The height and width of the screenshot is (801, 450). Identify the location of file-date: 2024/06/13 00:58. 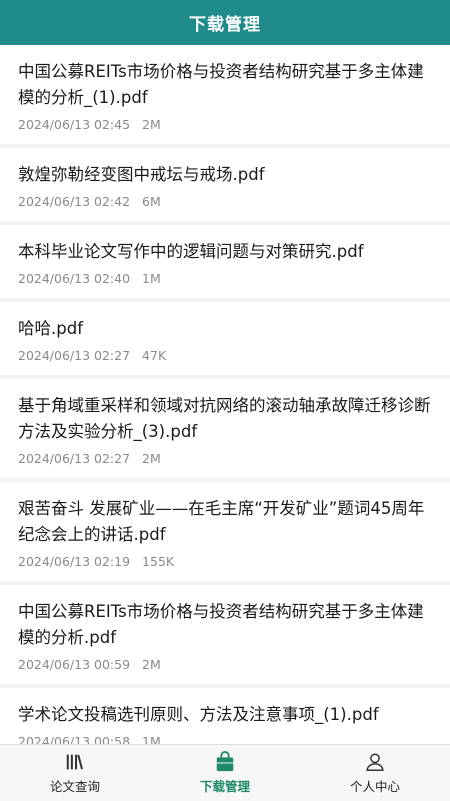
(74, 739).